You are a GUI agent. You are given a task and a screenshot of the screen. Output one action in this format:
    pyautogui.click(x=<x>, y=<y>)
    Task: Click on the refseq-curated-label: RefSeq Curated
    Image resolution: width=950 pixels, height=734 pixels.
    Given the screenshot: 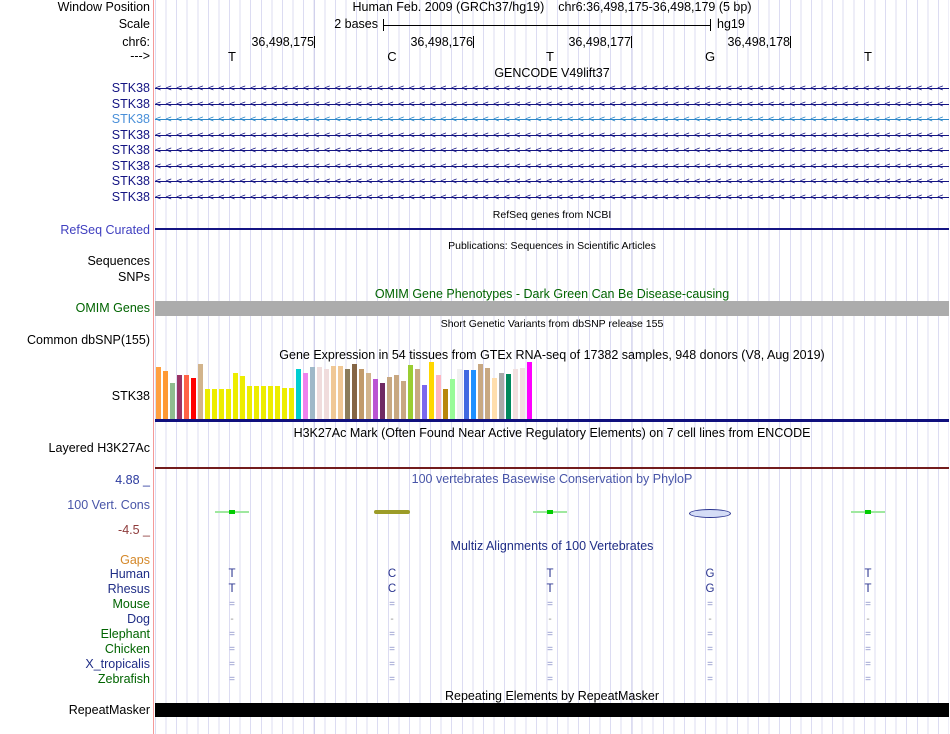 What is the action you would take?
    pyautogui.click(x=75, y=230)
    